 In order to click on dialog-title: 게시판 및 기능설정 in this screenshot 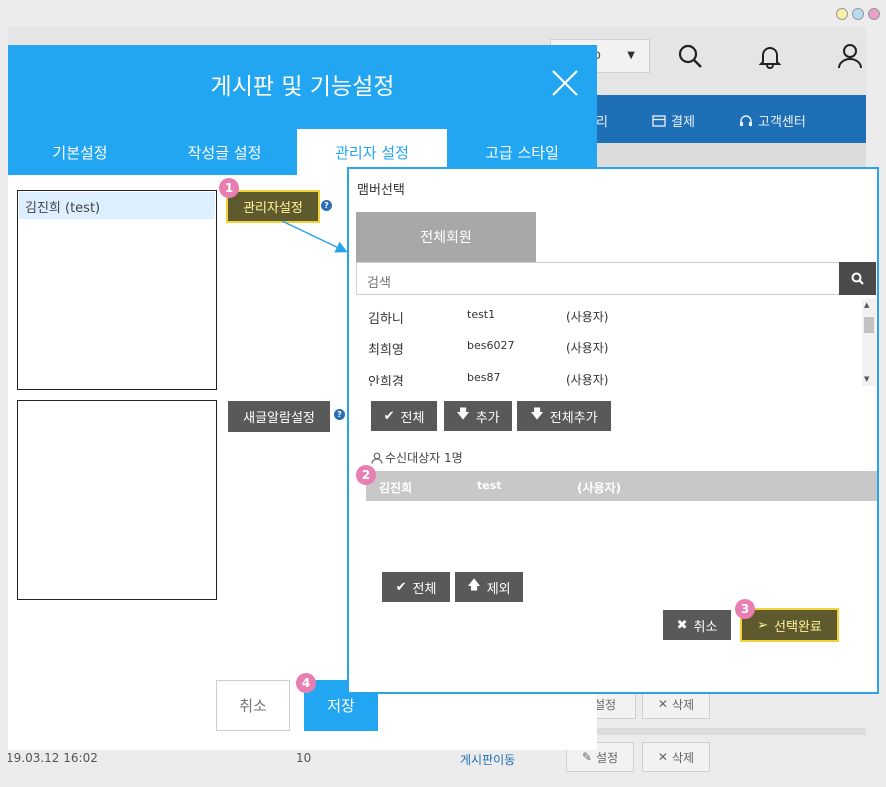, I will do `click(302, 87)`.